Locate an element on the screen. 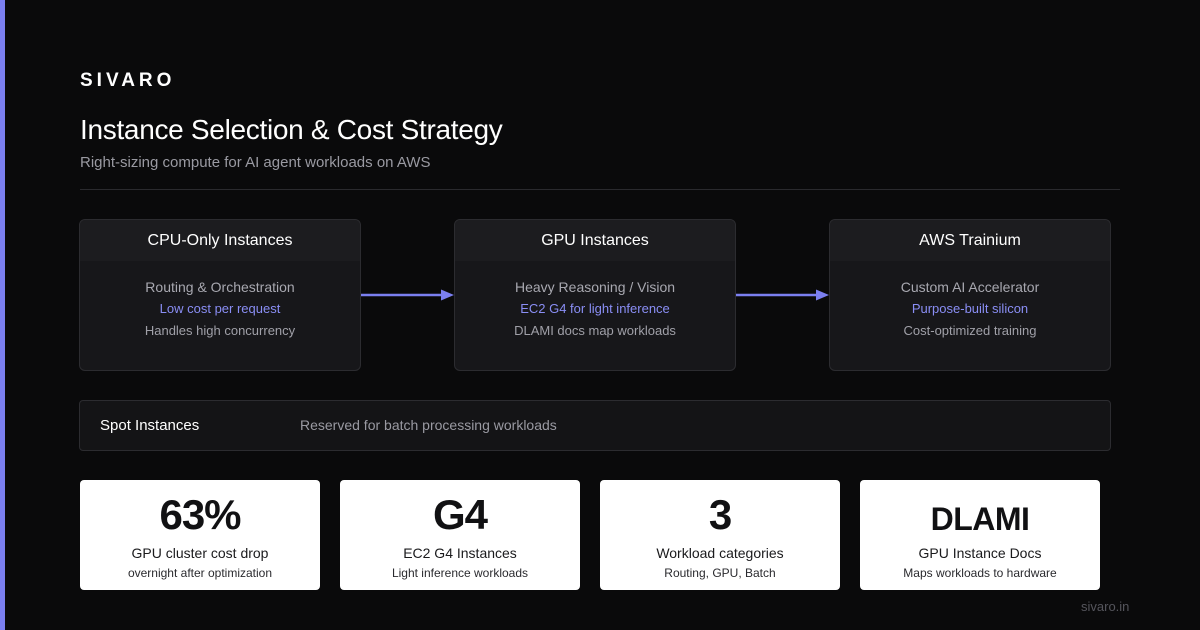 Image resolution: width=1200 pixels, height=630 pixels. flow-box-line: DLAMI docs map workloads is located at coordinates (595, 330).